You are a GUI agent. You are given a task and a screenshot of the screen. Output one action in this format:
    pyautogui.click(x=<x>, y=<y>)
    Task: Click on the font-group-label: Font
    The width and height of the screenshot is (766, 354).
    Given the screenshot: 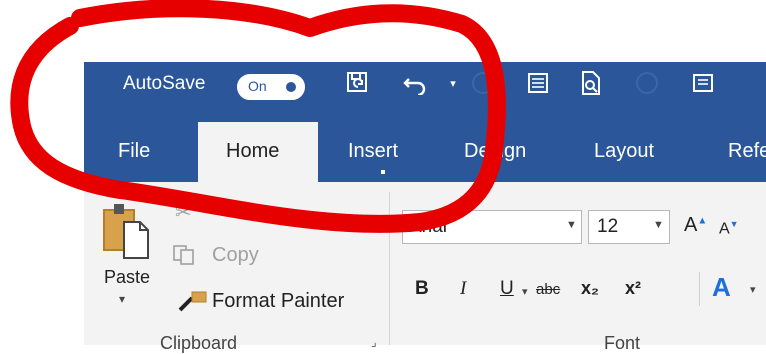 What is the action you would take?
    pyautogui.click(x=622, y=343)
    